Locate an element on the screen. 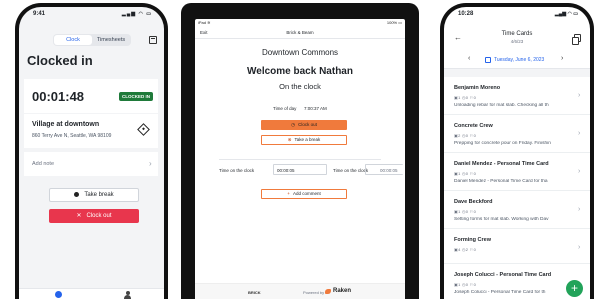 This screenshot has height=299, width=600. company-name: Brick & Beam is located at coordinates (300, 32).